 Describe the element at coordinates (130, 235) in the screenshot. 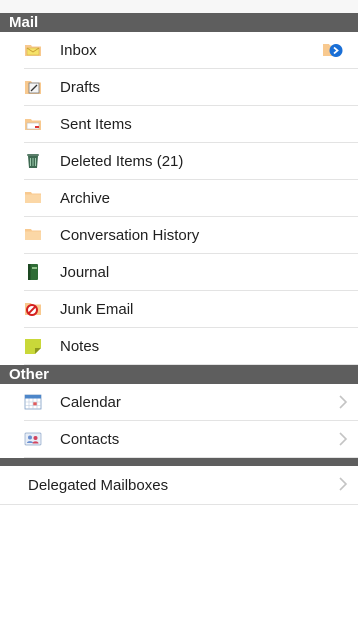

I see `folder-label: Conversation History` at that location.